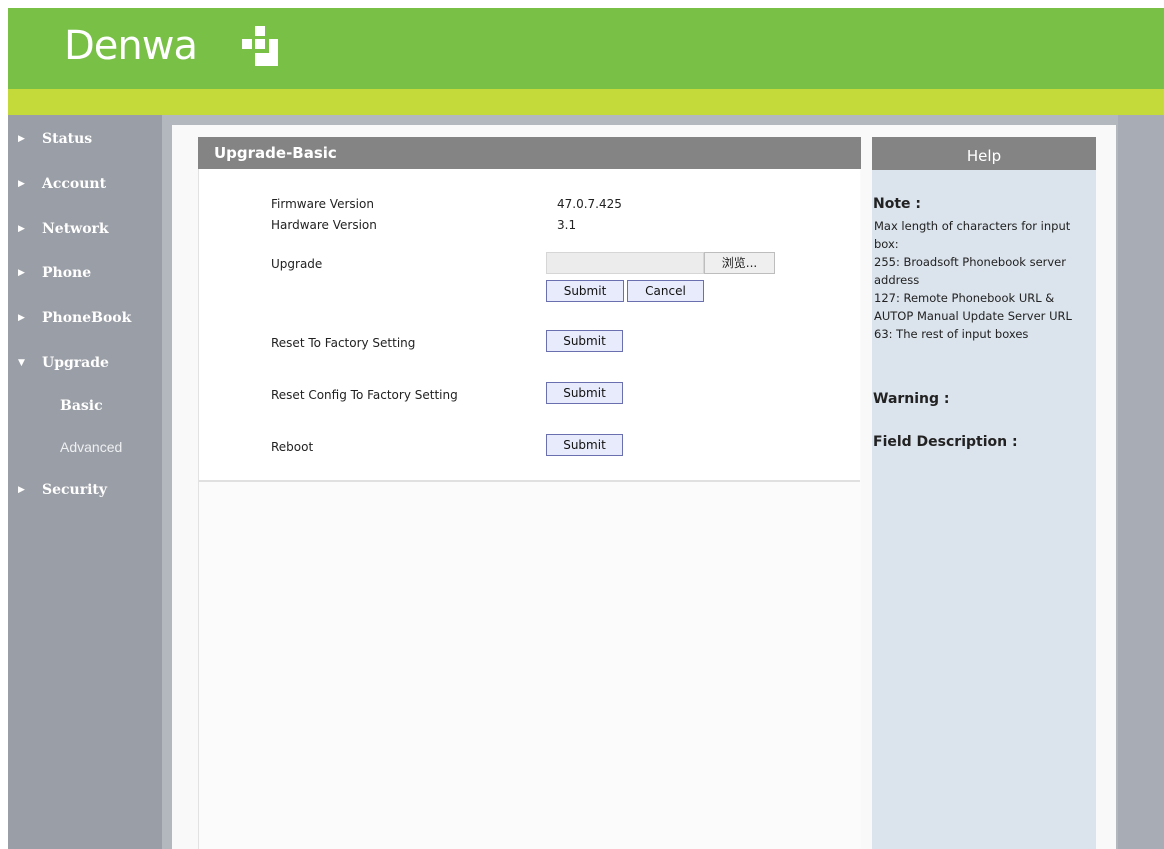 Image resolution: width=1164 pixels, height=849 pixels. I want to click on brand-logo-text: Denwa, so click(131, 46).